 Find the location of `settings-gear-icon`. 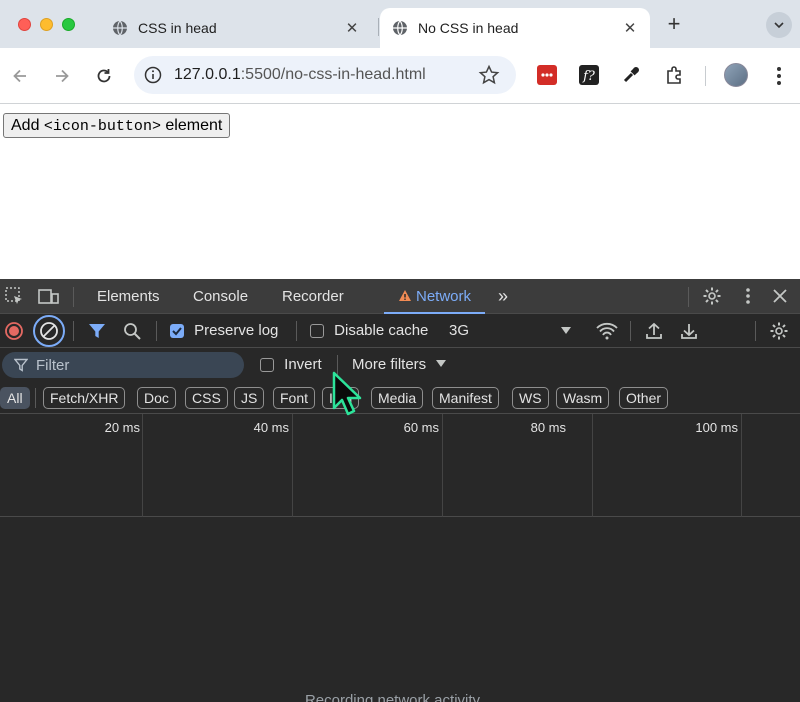

settings-gear-icon is located at coordinates (712, 296).